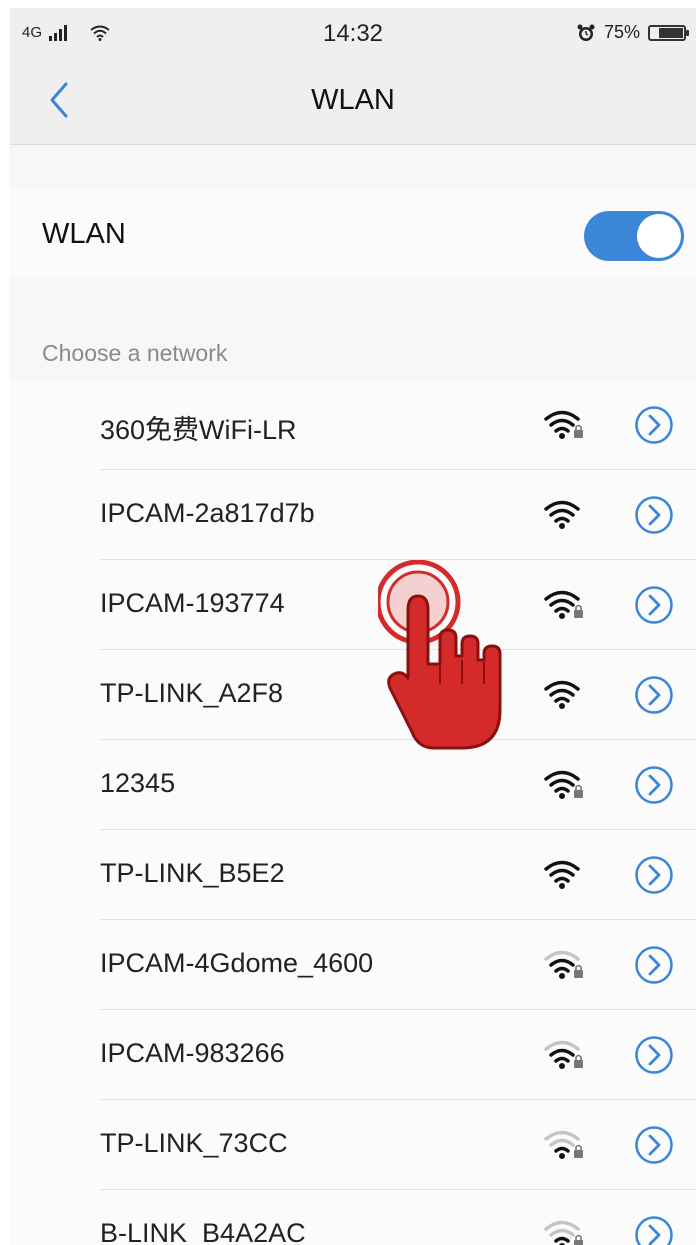 Image resolution: width=696 pixels, height=1245 pixels. I want to click on network-name: IPCAM-4Gdome_4600, so click(237, 963).